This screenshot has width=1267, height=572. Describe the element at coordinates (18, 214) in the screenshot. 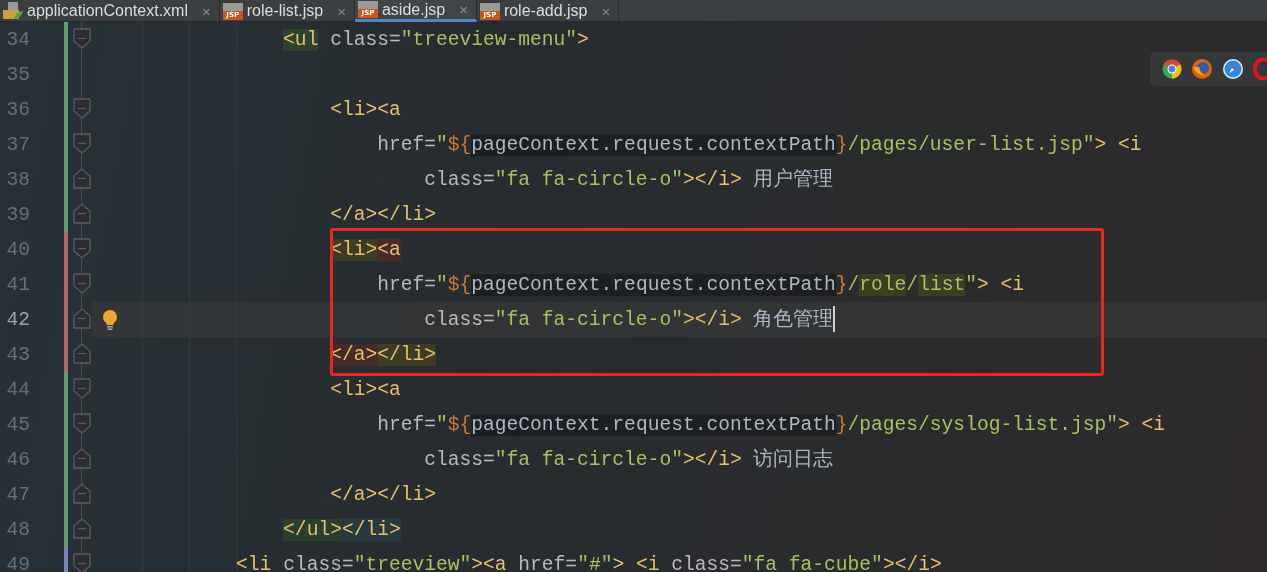

I see `line-number: 39` at that location.